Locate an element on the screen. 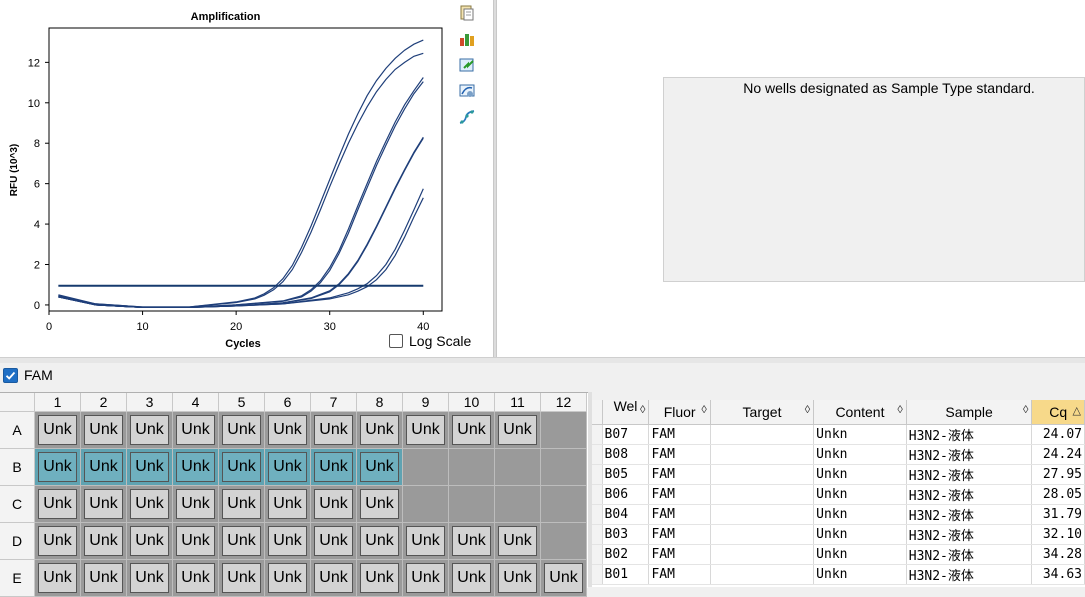 This screenshot has height=597, width=1085. plate-row-header: A is located at coordinates (17, 430).